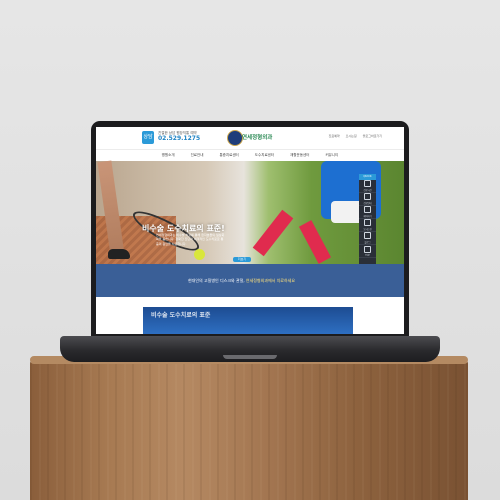 The image size is (500, 500). I want to click on brand-logo: 연세정형외과, so click(257, 137).